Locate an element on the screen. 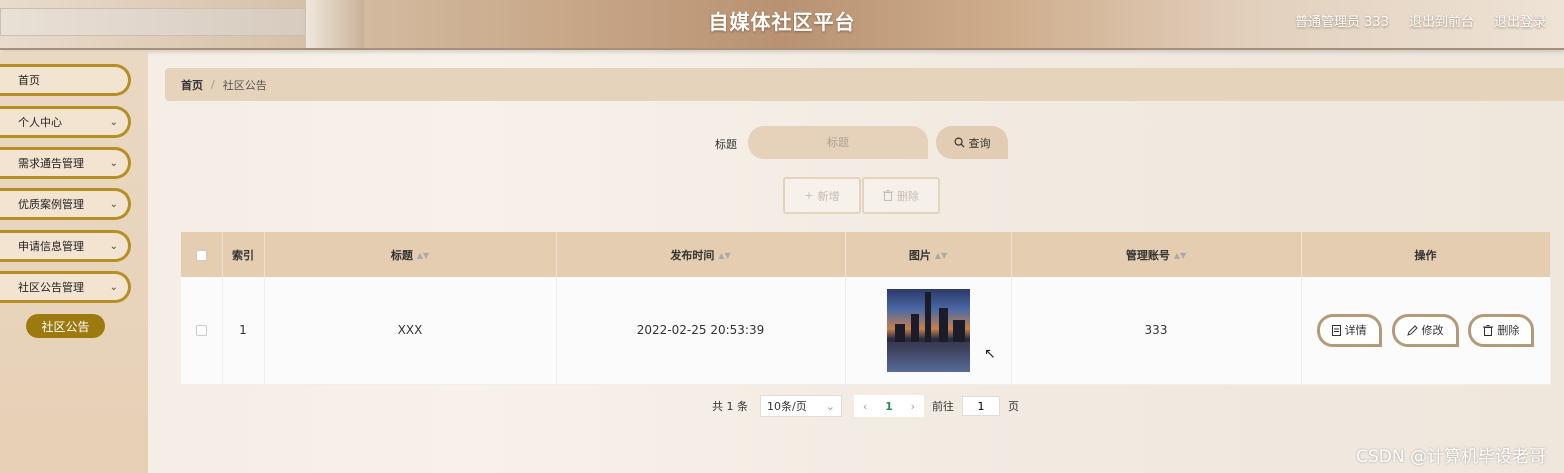 This screenshot has width=1564, height=473. column-publish-time-label: 发布时间 is located at coordinates (692, 255).